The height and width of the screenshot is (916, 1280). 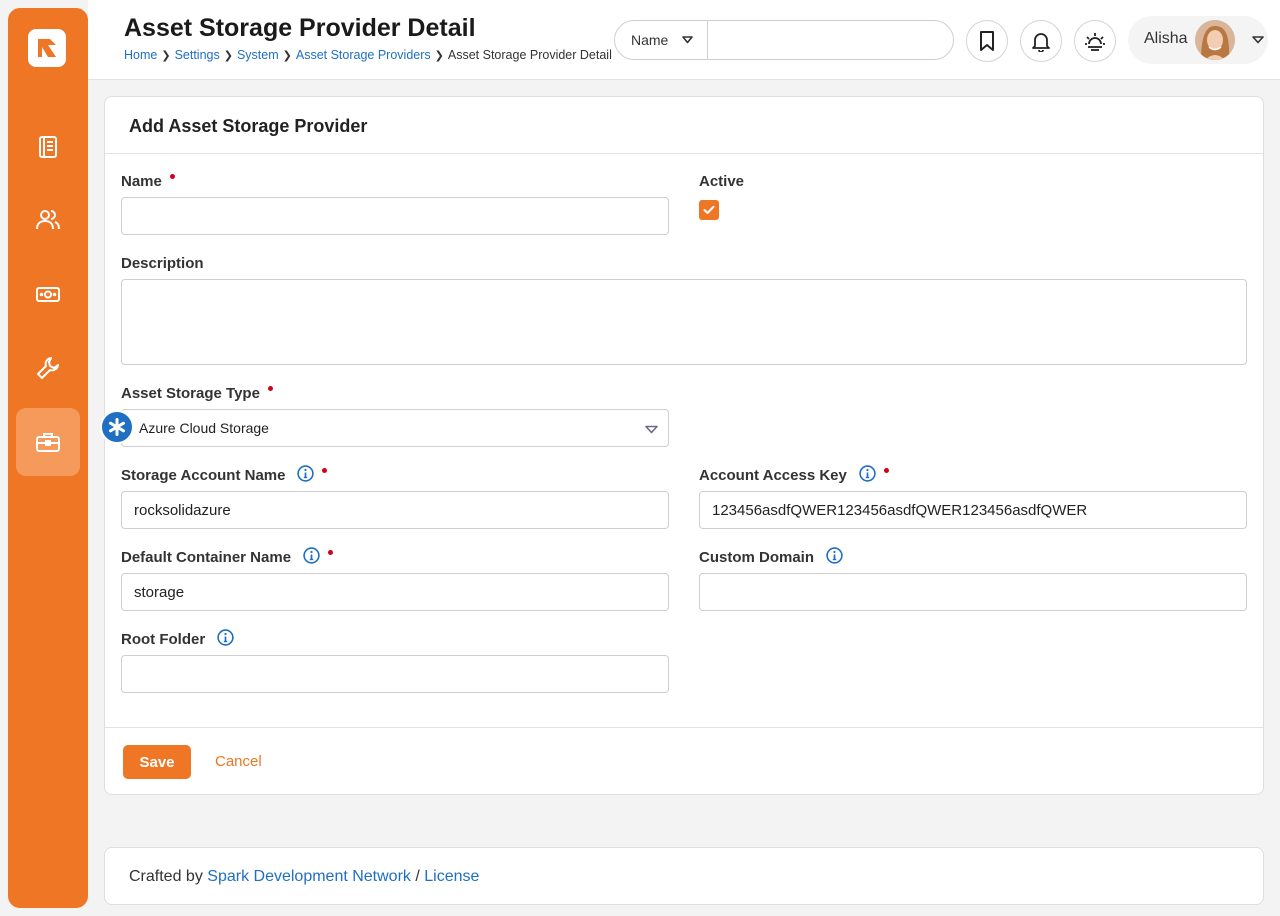 I want to click on notifications-button, so click(x=1041, y=41).